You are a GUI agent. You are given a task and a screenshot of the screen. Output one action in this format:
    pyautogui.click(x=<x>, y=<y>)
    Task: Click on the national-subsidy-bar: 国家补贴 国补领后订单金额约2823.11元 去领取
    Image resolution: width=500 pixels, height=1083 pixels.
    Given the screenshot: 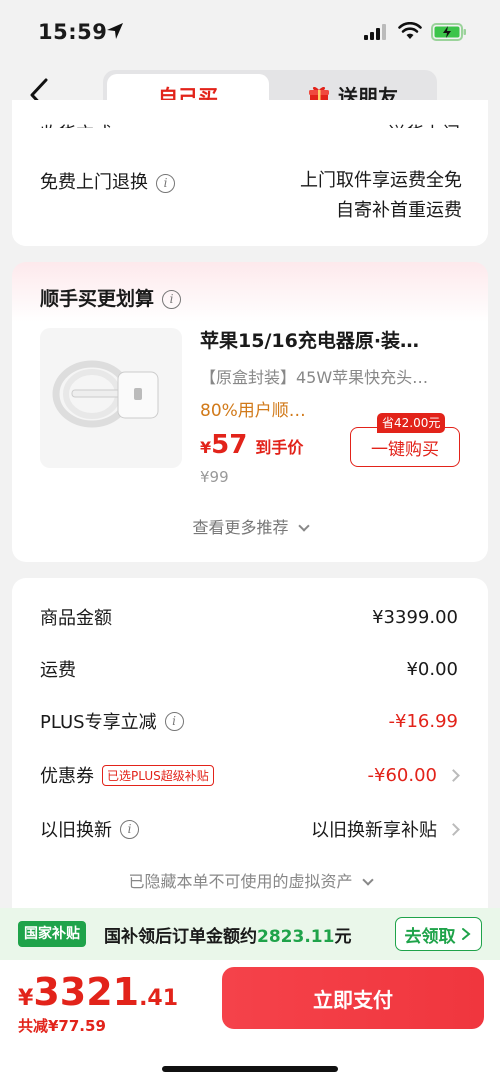 What is the action you would take?
    pyautogui.click(x=250, y=934)
    